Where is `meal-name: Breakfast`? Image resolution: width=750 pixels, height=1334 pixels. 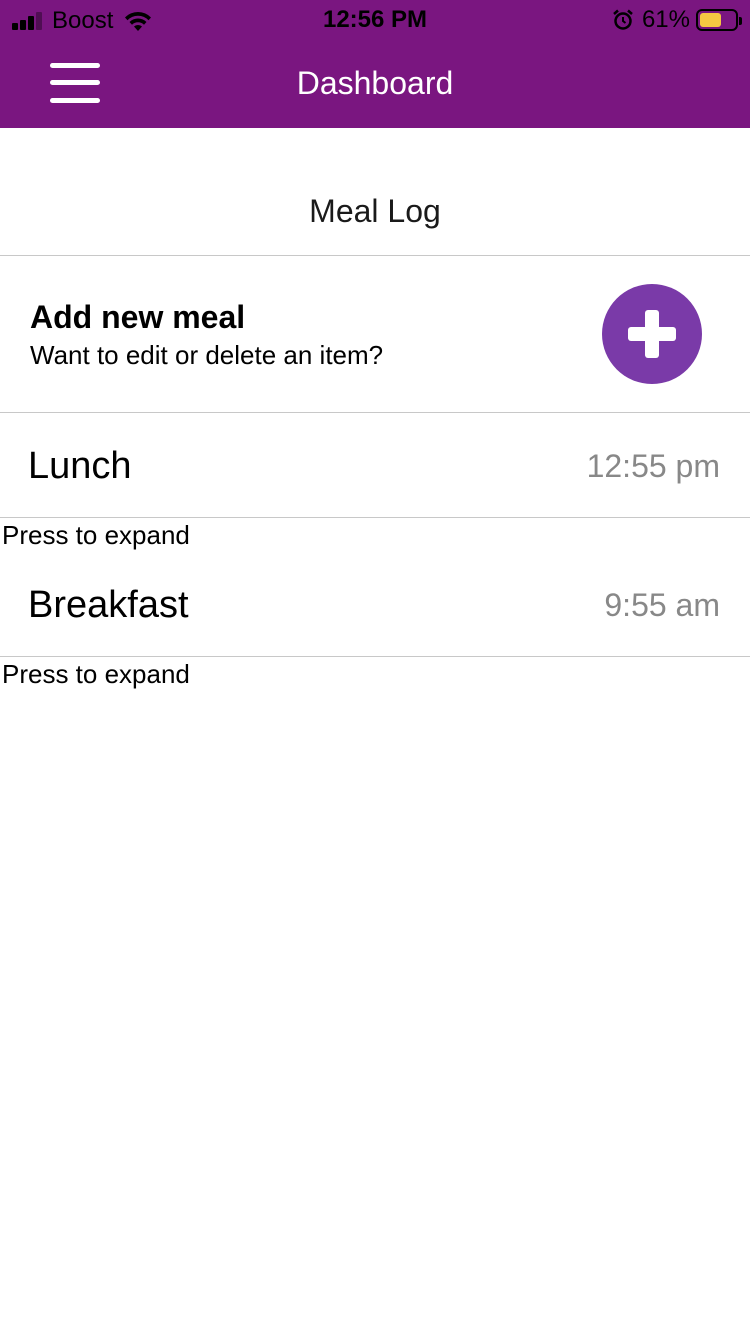
meal-name: Breakfast is located at coordinates (108, 605).